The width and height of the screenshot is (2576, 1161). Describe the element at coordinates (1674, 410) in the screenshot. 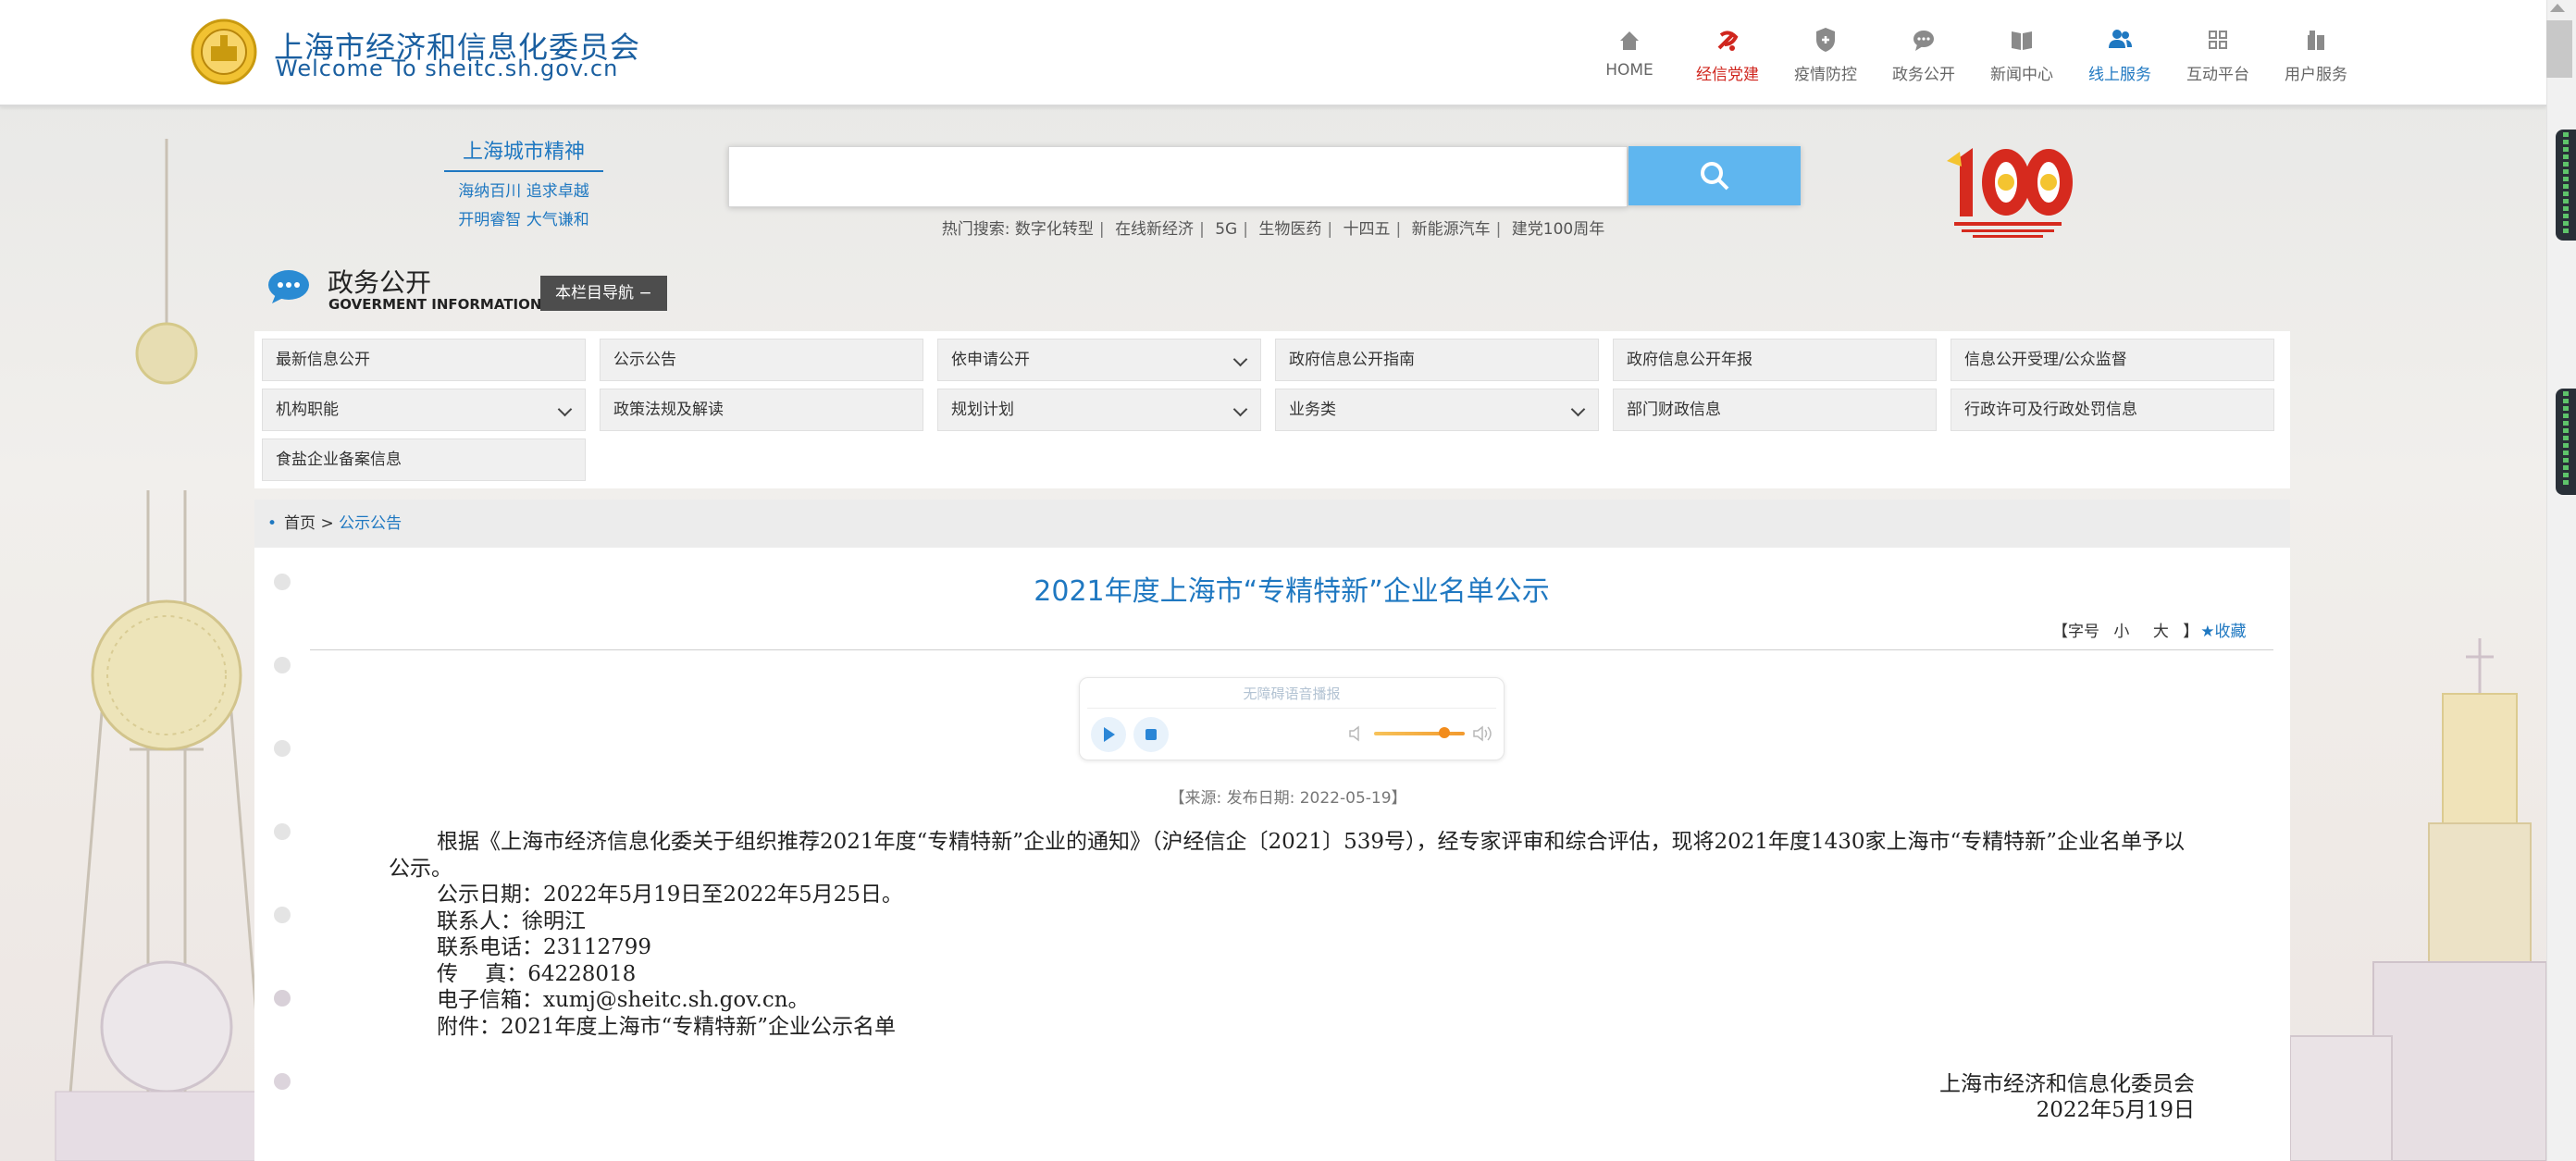

I see `menu-item-label: 部门财政信息` at that location.